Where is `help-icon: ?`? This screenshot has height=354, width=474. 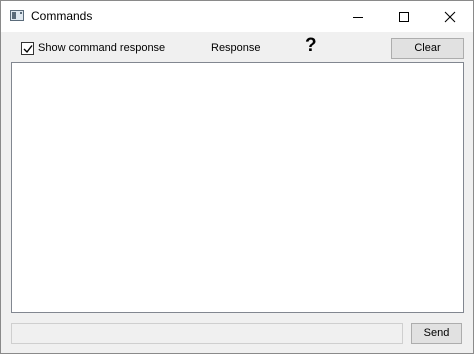
help-icon: ? is located at coordinates (311, 46).